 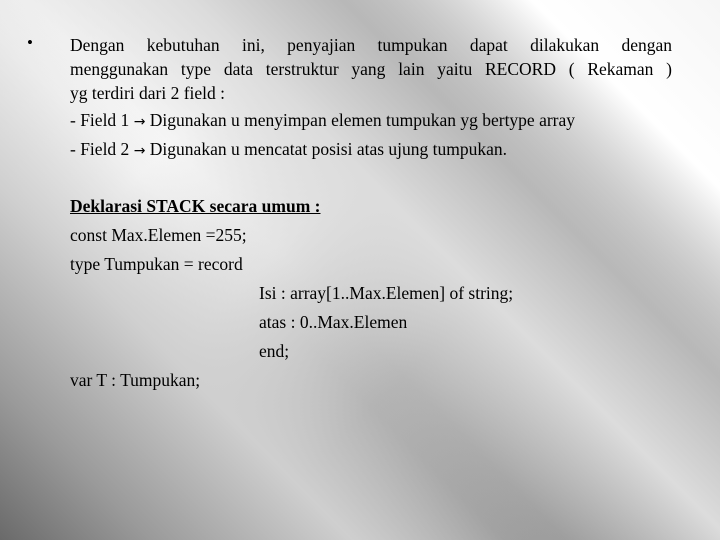 I want to click on field-2-prefix: - Field 2, so click(x=100, y=149).